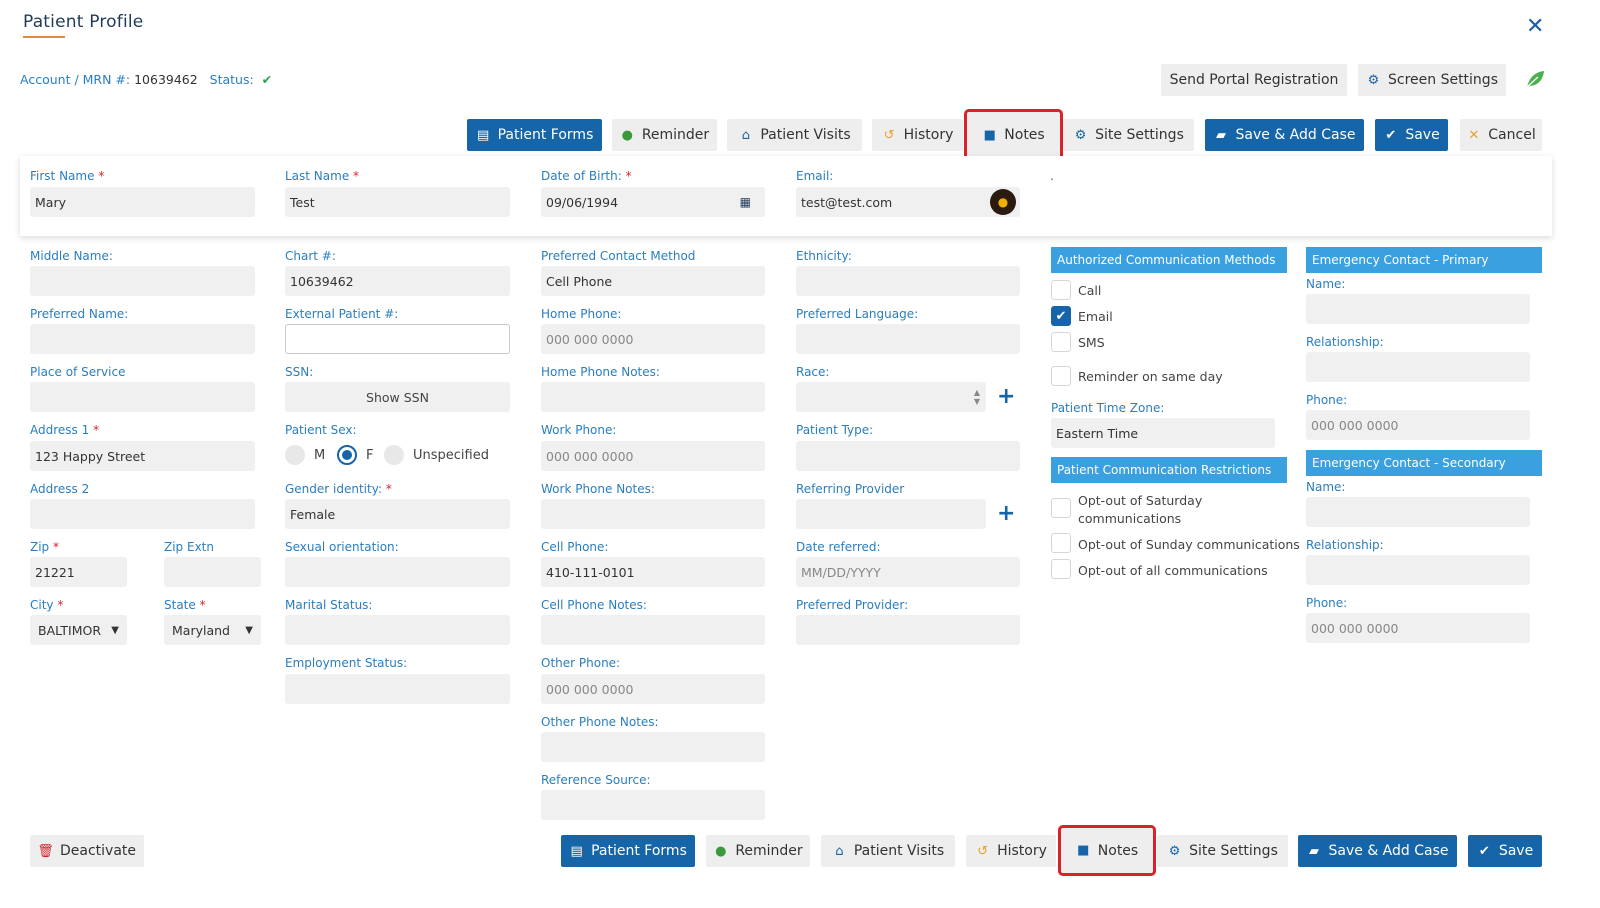 Image resolution: width=1600 pixels, height=908 pixels. What do you see at coordinates (1061, 342) in the screenshot?
I see `sms-checkbox` at bounding box center [1061, 342].